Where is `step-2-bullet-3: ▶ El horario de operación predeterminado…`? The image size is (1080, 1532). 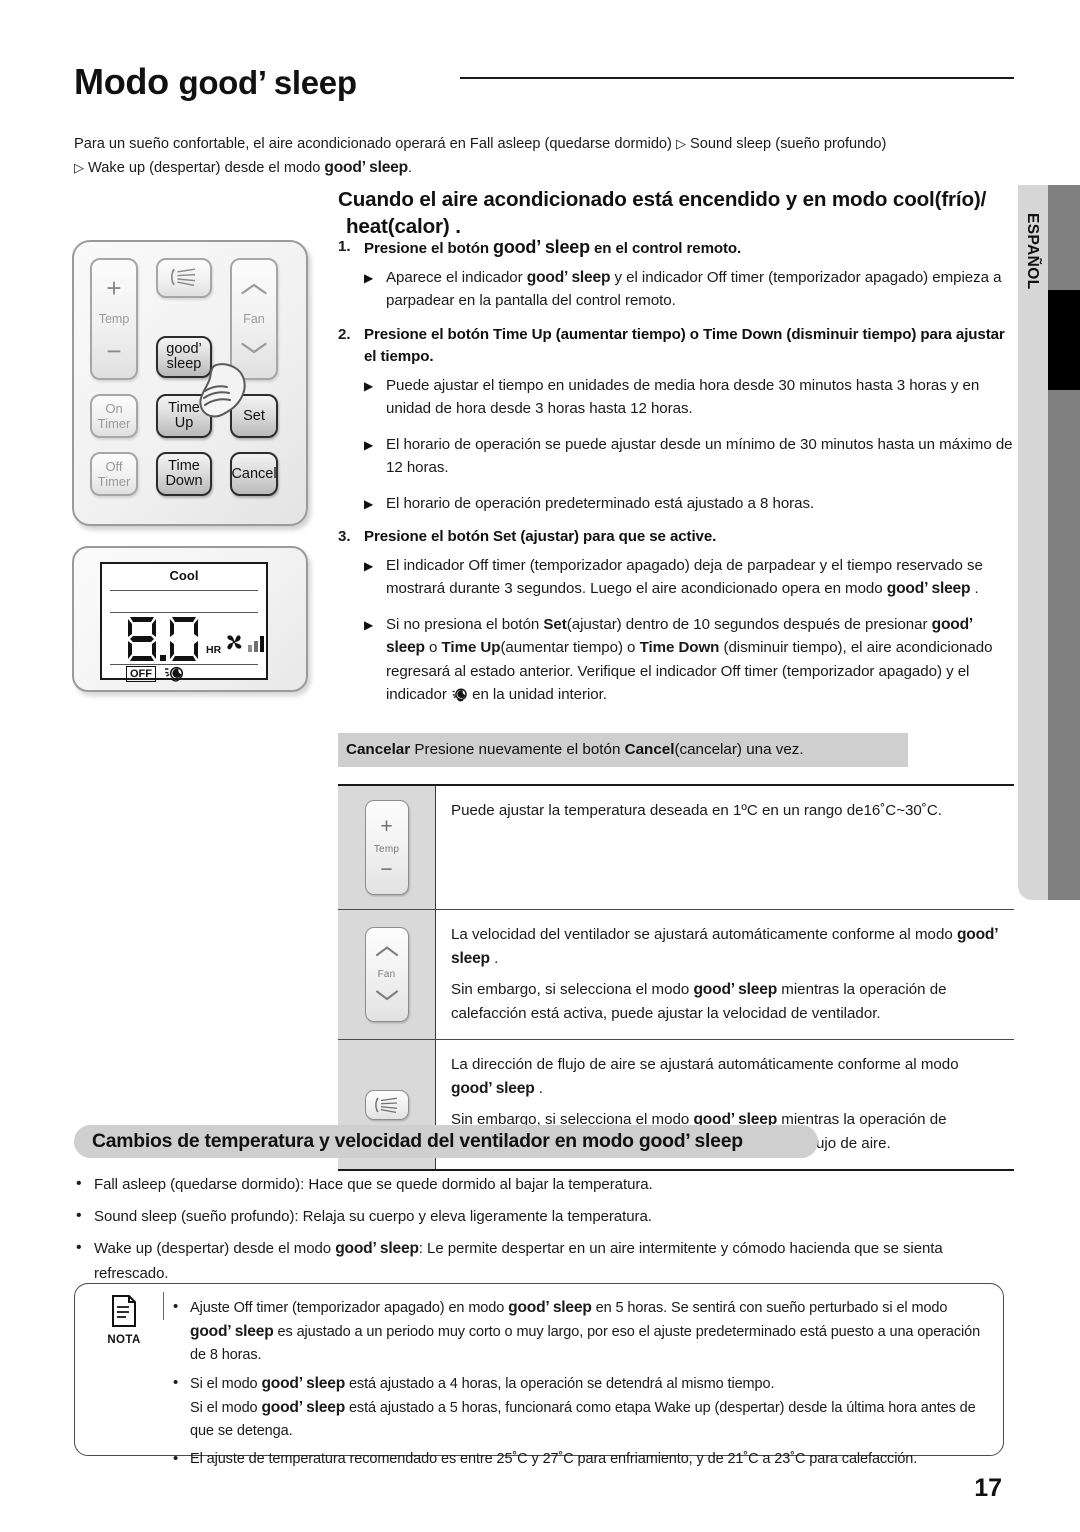 step-2-bullet-3: ▶ El horario de operación predeterminado… is located at coordinates (689, 504).